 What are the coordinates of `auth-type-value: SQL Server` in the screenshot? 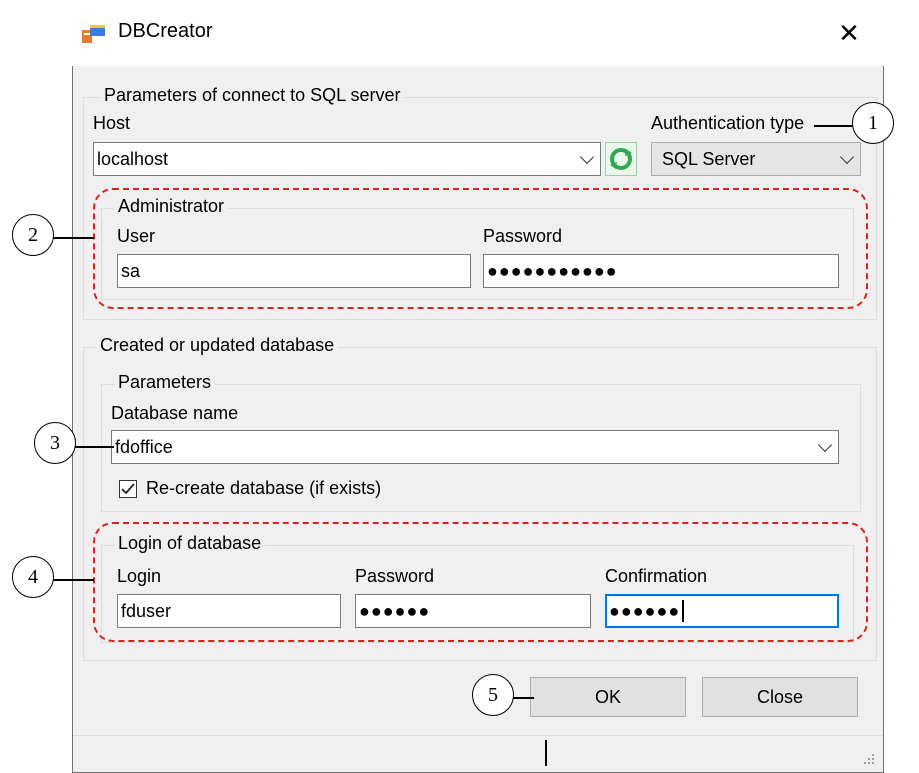 It's located at (709, 158).